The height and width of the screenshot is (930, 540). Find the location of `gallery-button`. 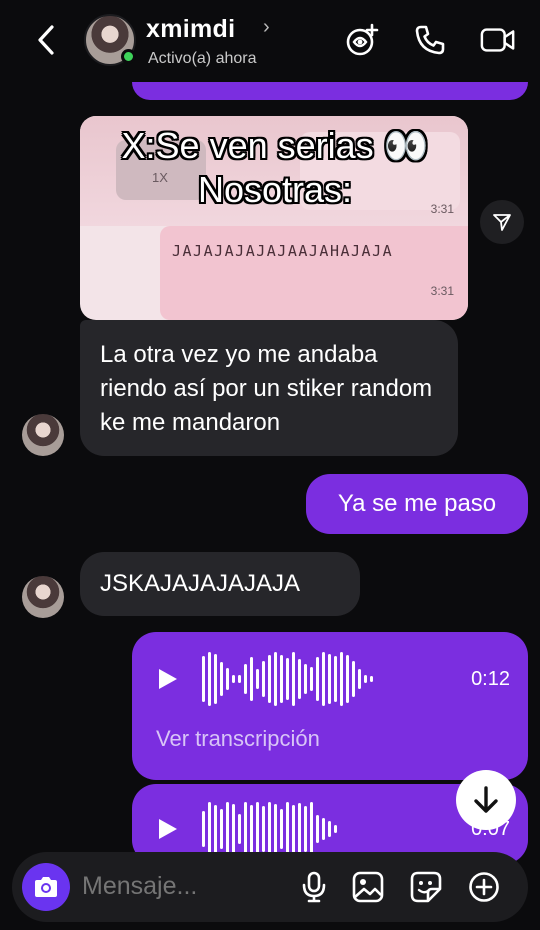

gallery-button is located at coordinates (368, 887).